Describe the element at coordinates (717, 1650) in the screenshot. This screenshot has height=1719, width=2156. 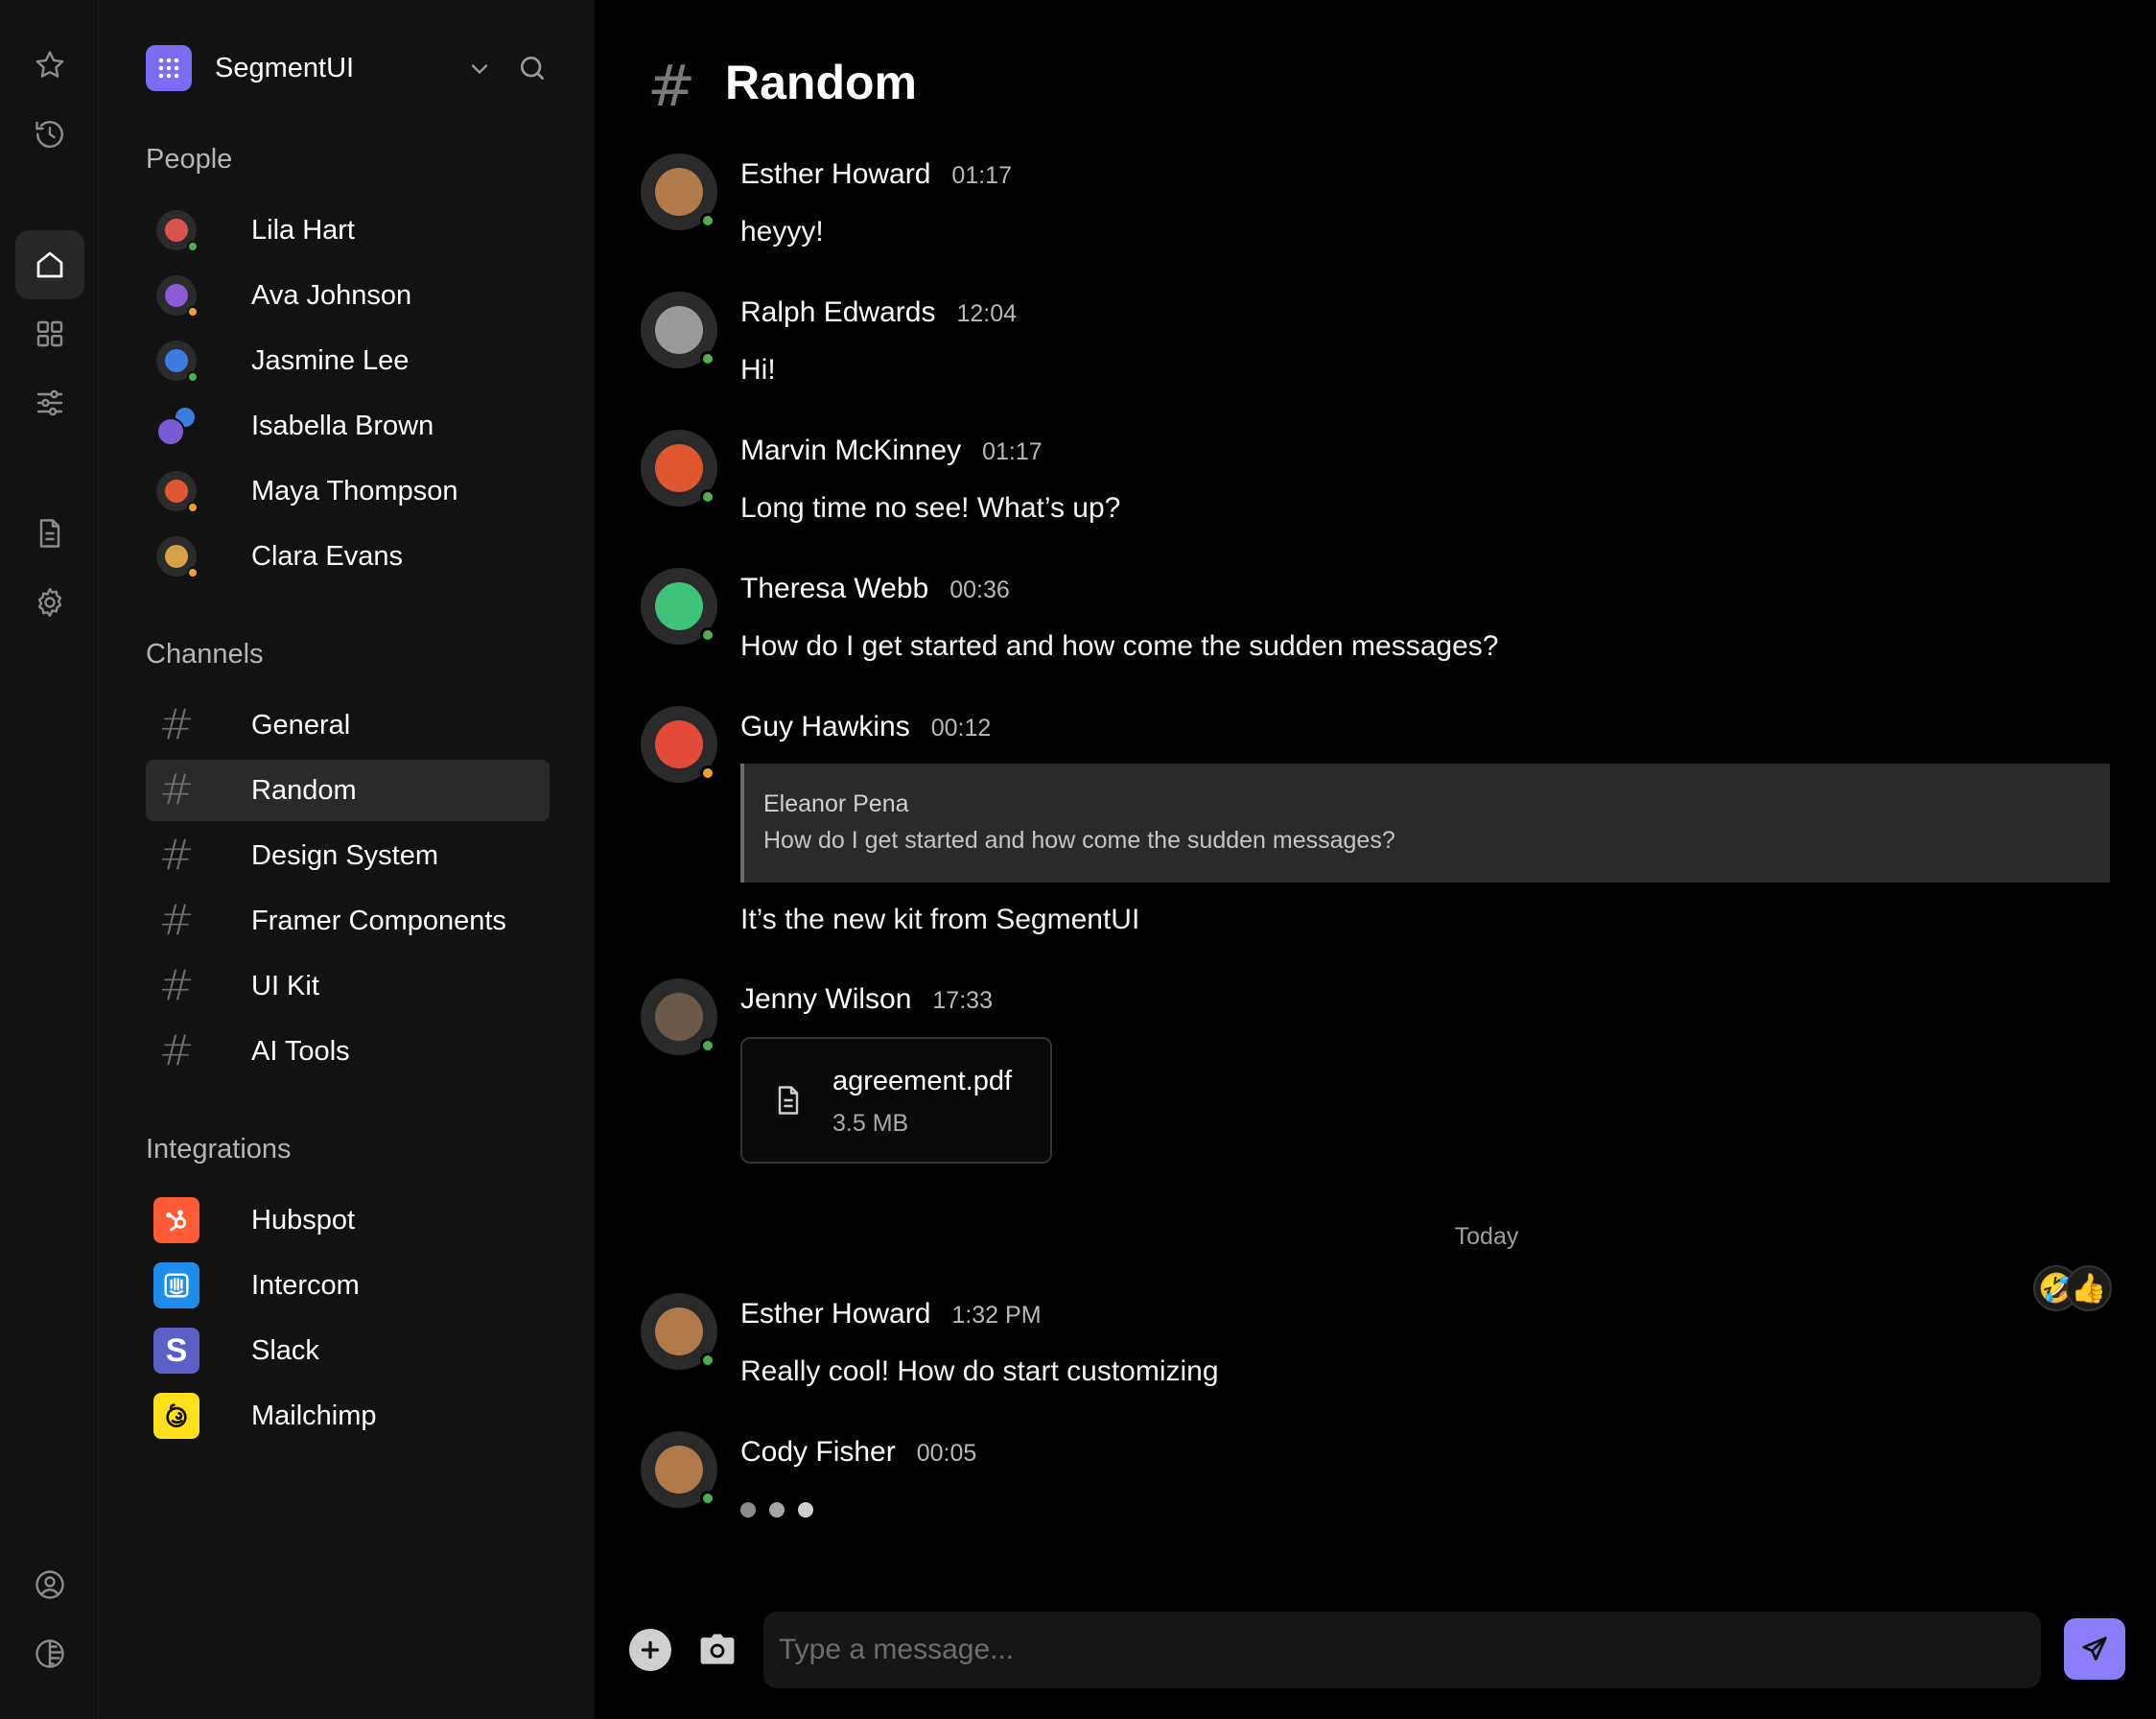
I see `camera-icon` at that location.